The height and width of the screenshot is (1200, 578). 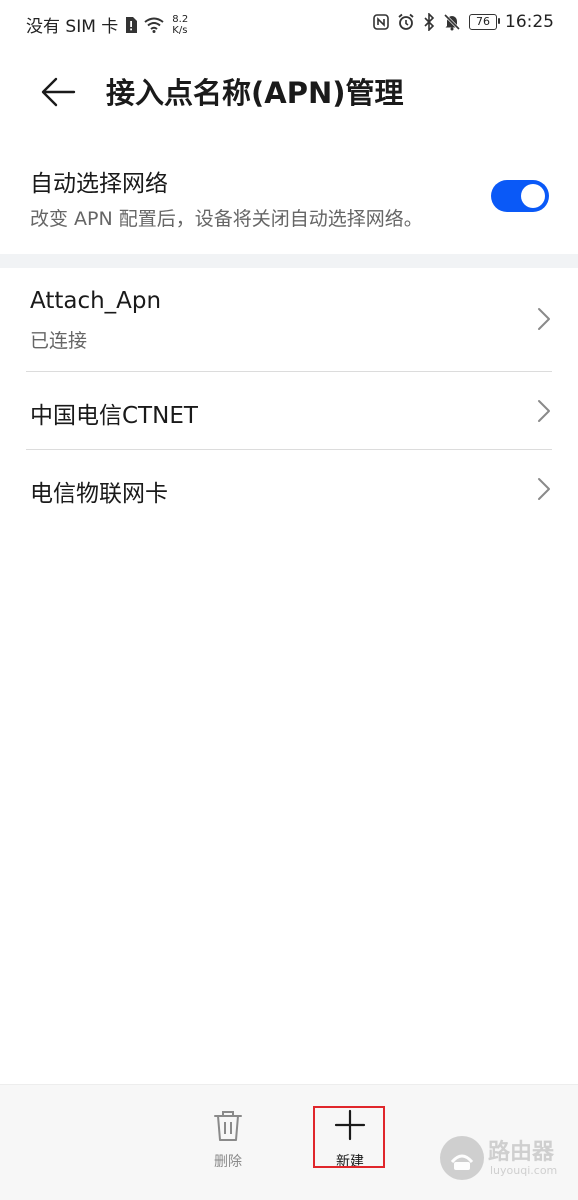 What do you see at coordinates (180, 19) in the screenshot?
I see `speed-value: 8.2` at bounding box center [180, 19].